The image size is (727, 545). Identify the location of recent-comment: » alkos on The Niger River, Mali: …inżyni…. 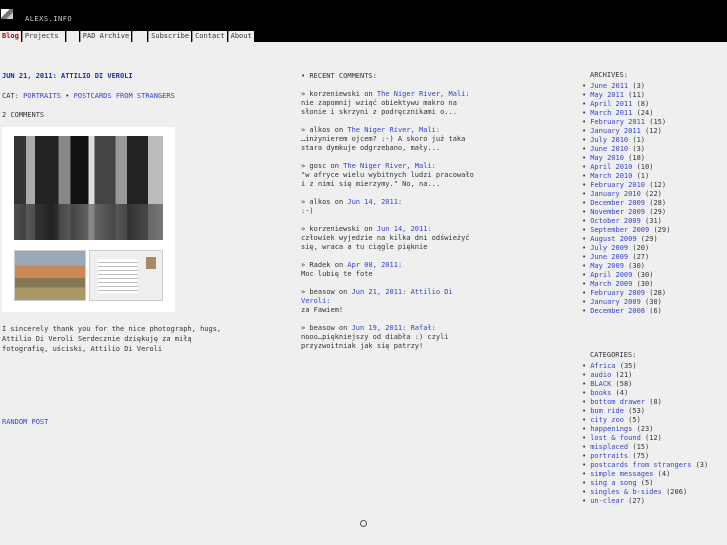
(388, 139).